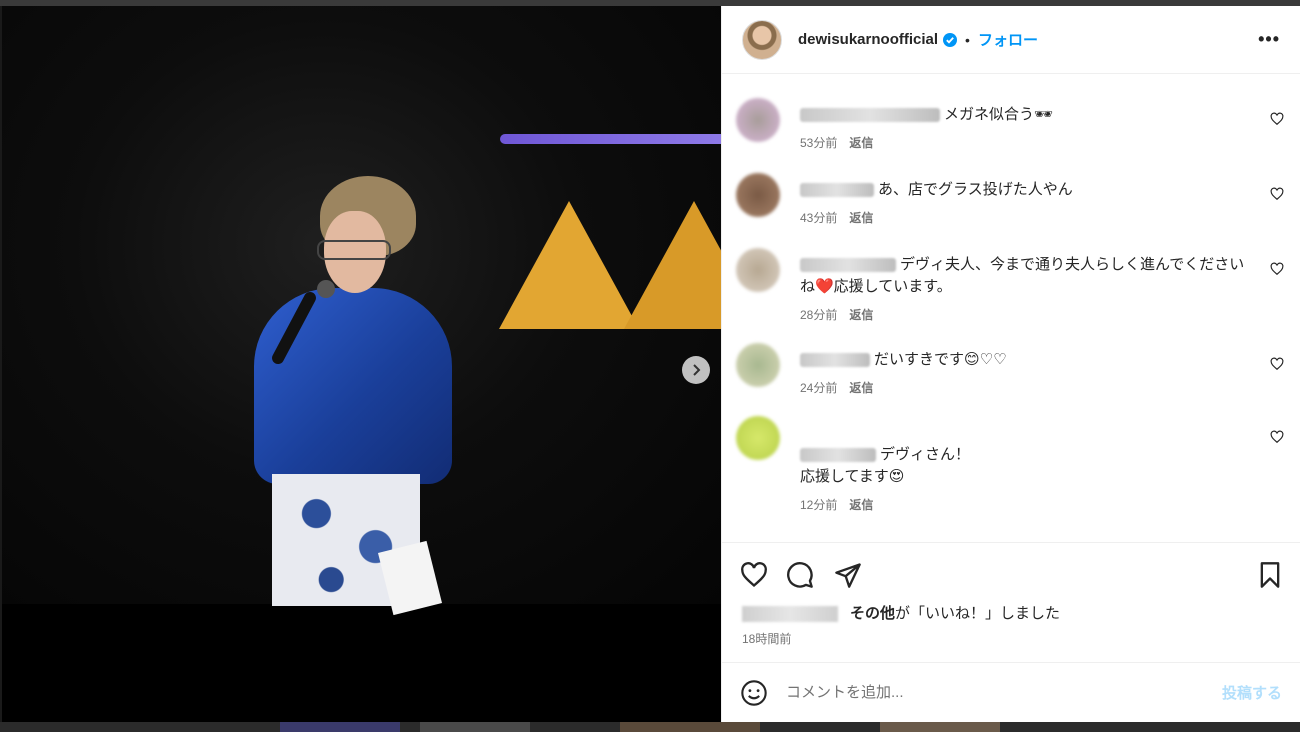 Image resolution: width=1300 pixels, height=732 pixels. What do you see at coordinates (650, 727) in the screenshot?
I see `background-page-bottom` at bounding box center [650, 727].